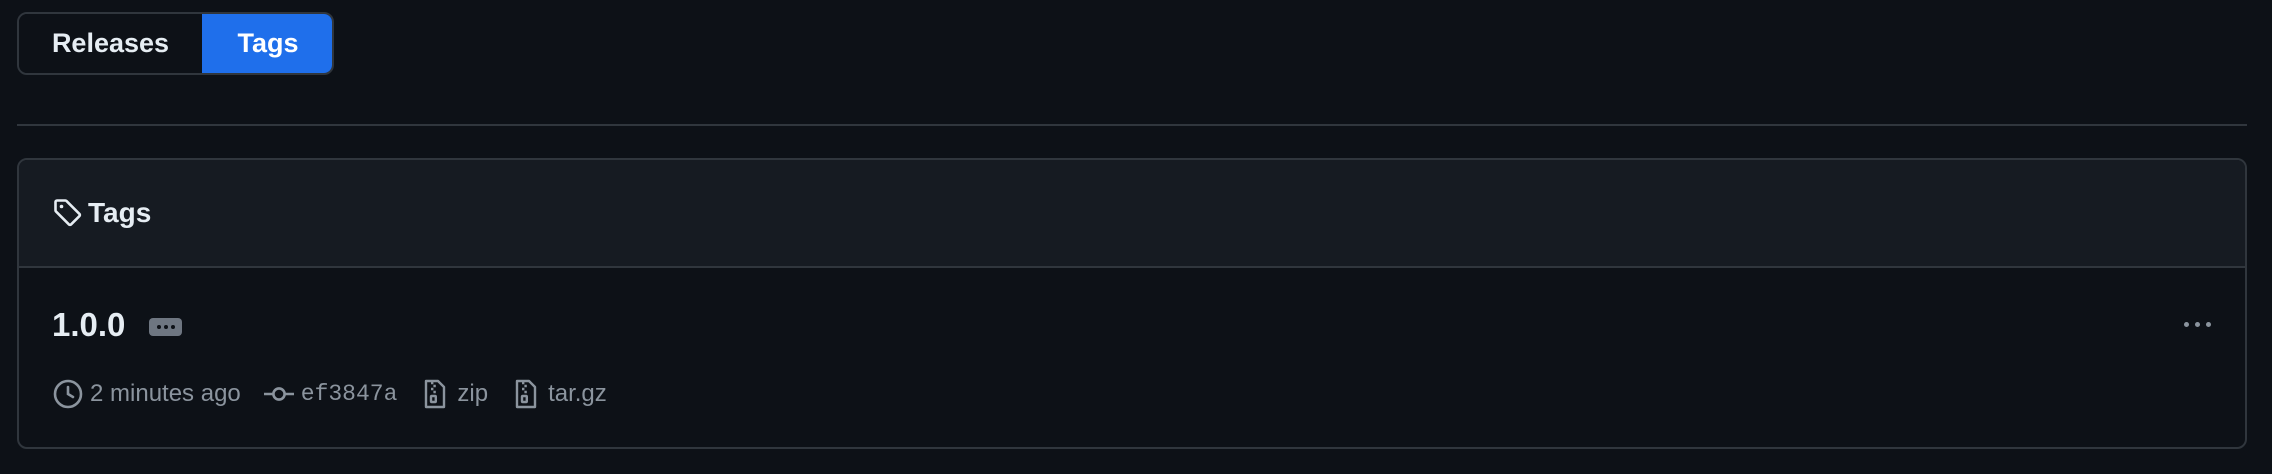  What do you see at coordinates (110, 43) in the screenshot?
I see `tab-releases: Releases` at bounding box center [110, 43].